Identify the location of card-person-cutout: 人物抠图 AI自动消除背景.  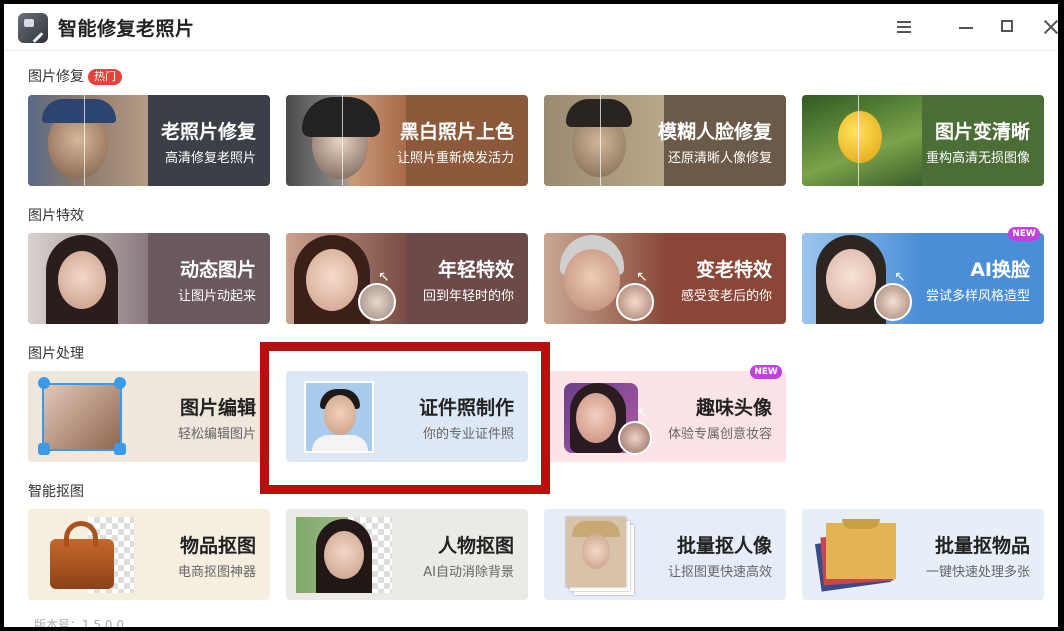
(407, 554).